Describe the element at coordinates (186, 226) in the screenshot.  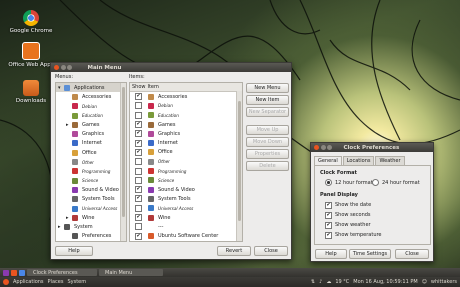
I see `menu-item-row: ---` at that location.